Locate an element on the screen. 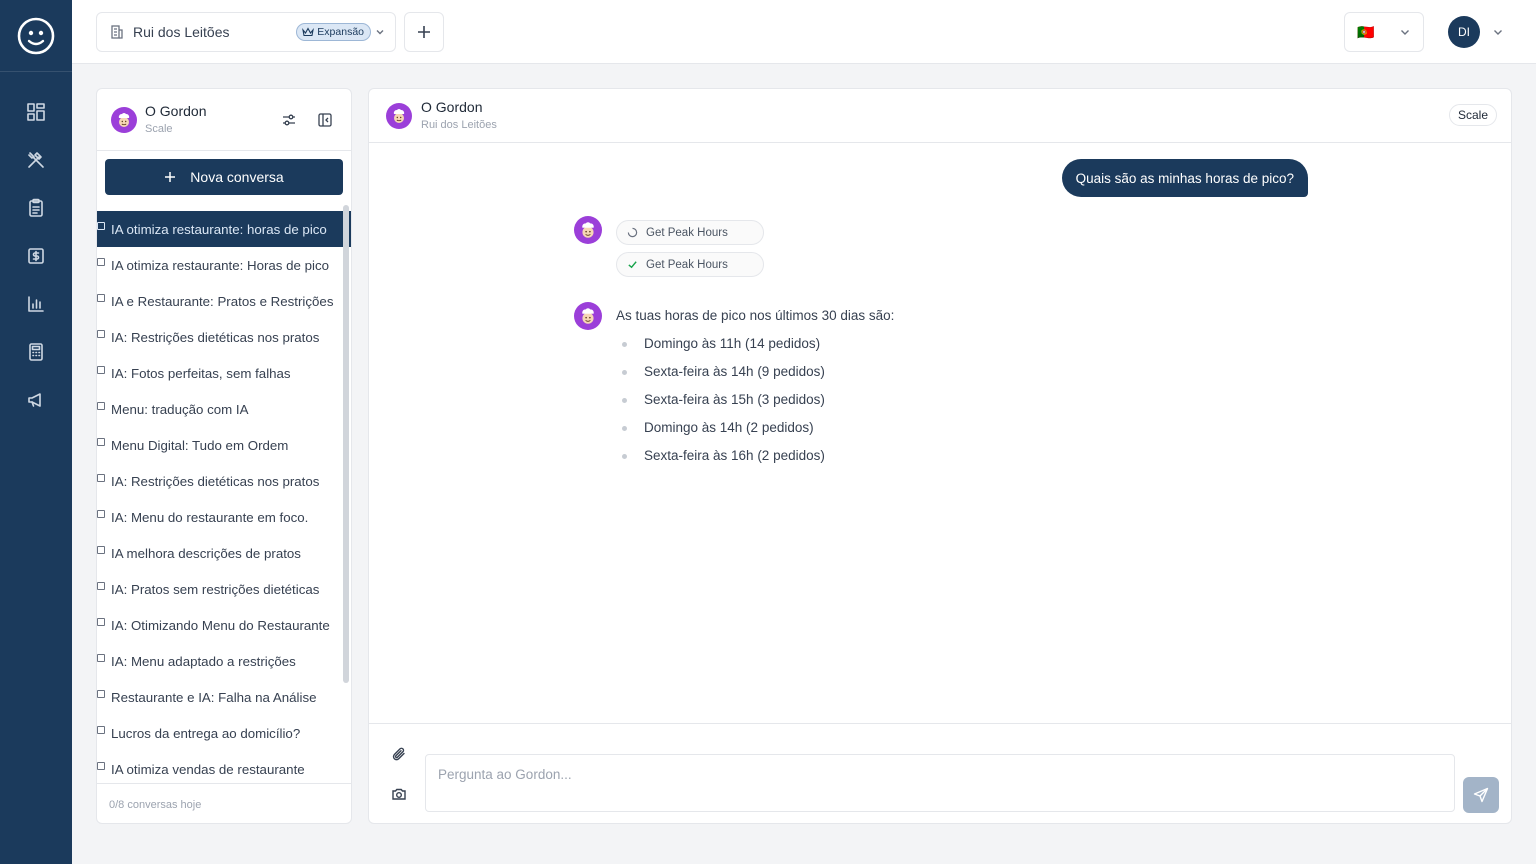 This screenshot has width=1536, height=864. add-restaurant-button is located at coordinates (424, 32).